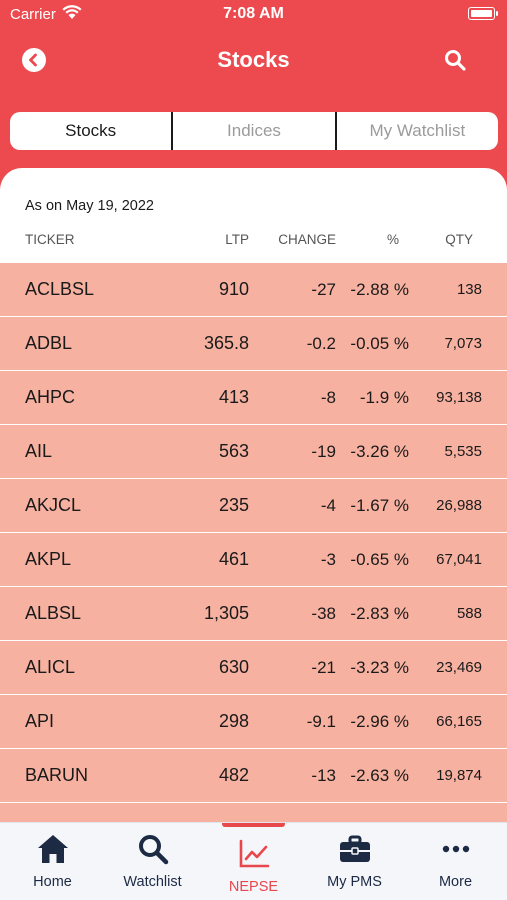 The height and width of the screenshot is (900, 507). I want to click on ltp: 413, so click(233, 397).